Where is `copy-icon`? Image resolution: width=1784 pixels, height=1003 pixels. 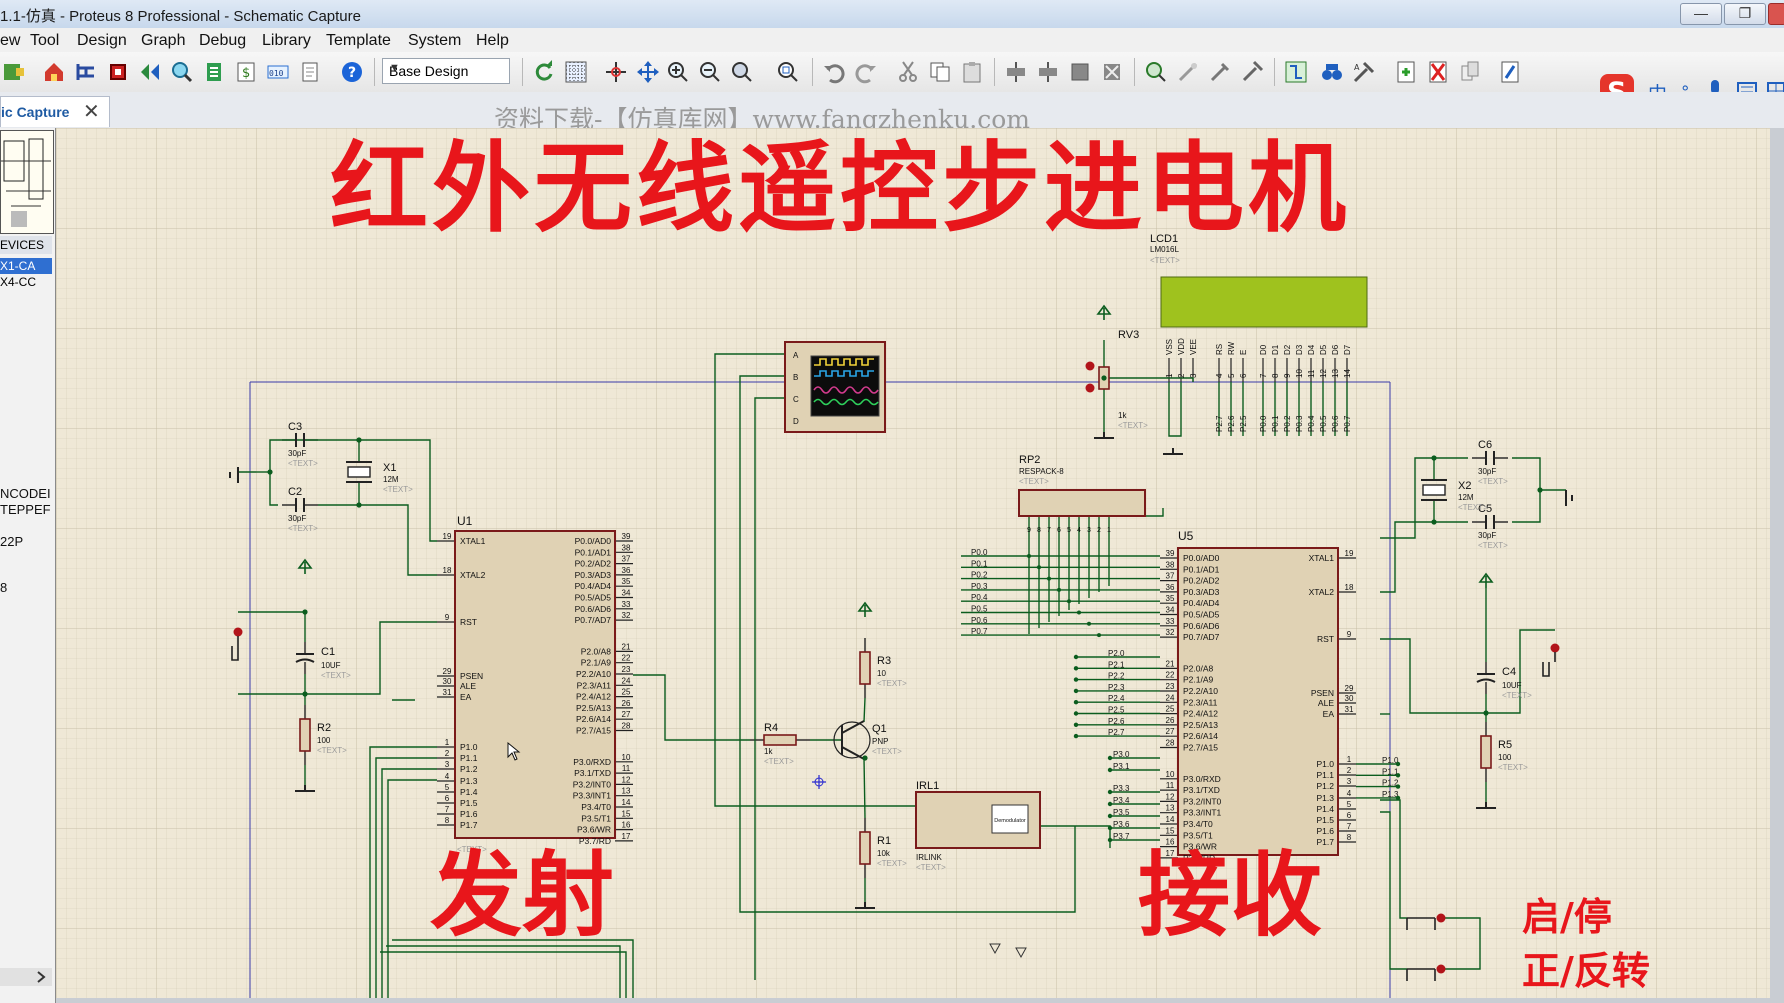 copy-icon is located at coordinates (940, 72).